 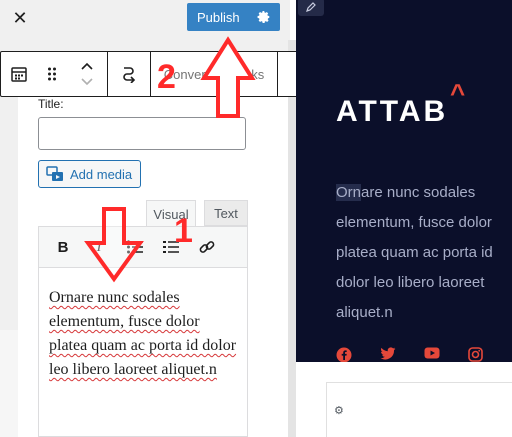 I want to click on facebook-icon, so click(x=344, y=355).